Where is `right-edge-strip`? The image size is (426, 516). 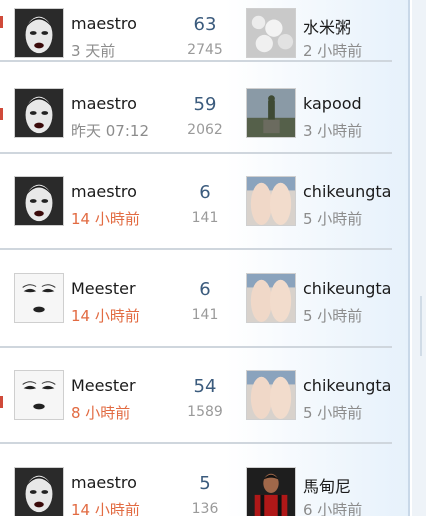 right-edge-strip is located at coordinates (419, 258).